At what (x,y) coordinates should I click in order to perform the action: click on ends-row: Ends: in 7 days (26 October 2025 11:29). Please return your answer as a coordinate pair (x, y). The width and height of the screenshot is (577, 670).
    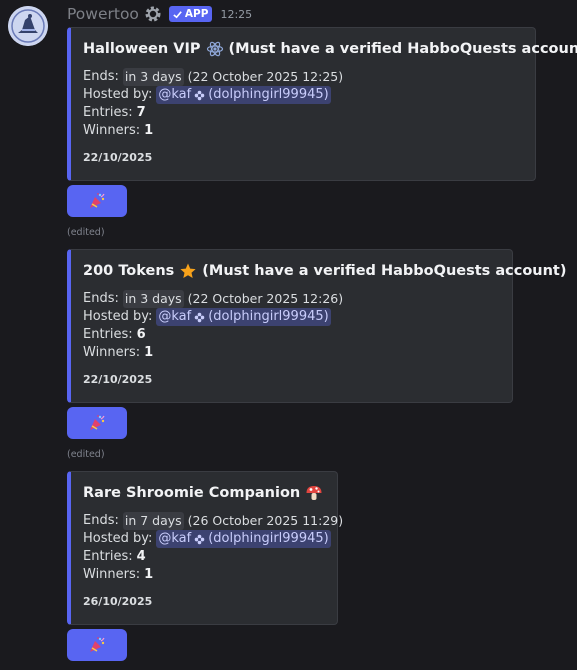
    Looking at the image, I should click on (213, 521).